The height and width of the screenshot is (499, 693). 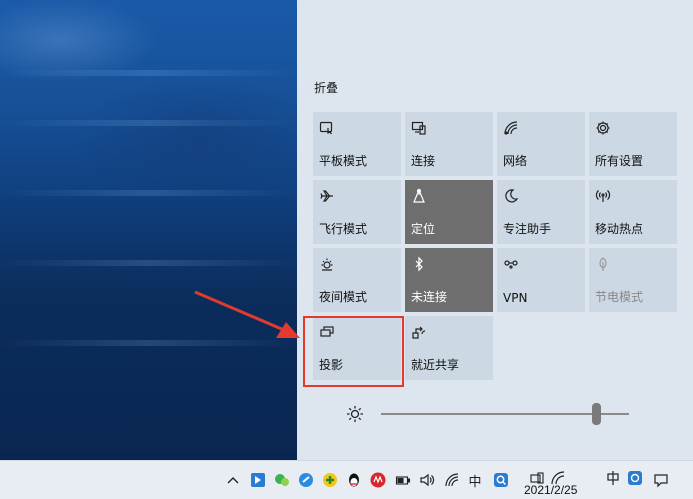 I want to click on tile-night-light: 夜间模式, so click(x=357, y=280).